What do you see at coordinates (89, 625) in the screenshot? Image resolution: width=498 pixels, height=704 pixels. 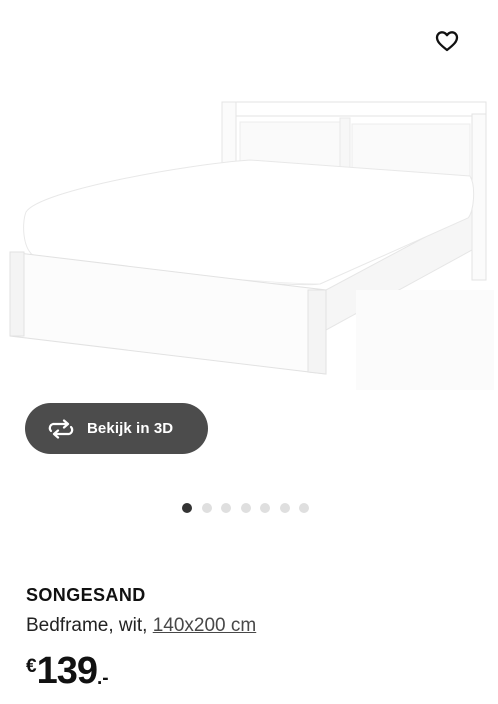 I see `product-description-text: Bedframe, wit,` at bounding box center [89, 625].